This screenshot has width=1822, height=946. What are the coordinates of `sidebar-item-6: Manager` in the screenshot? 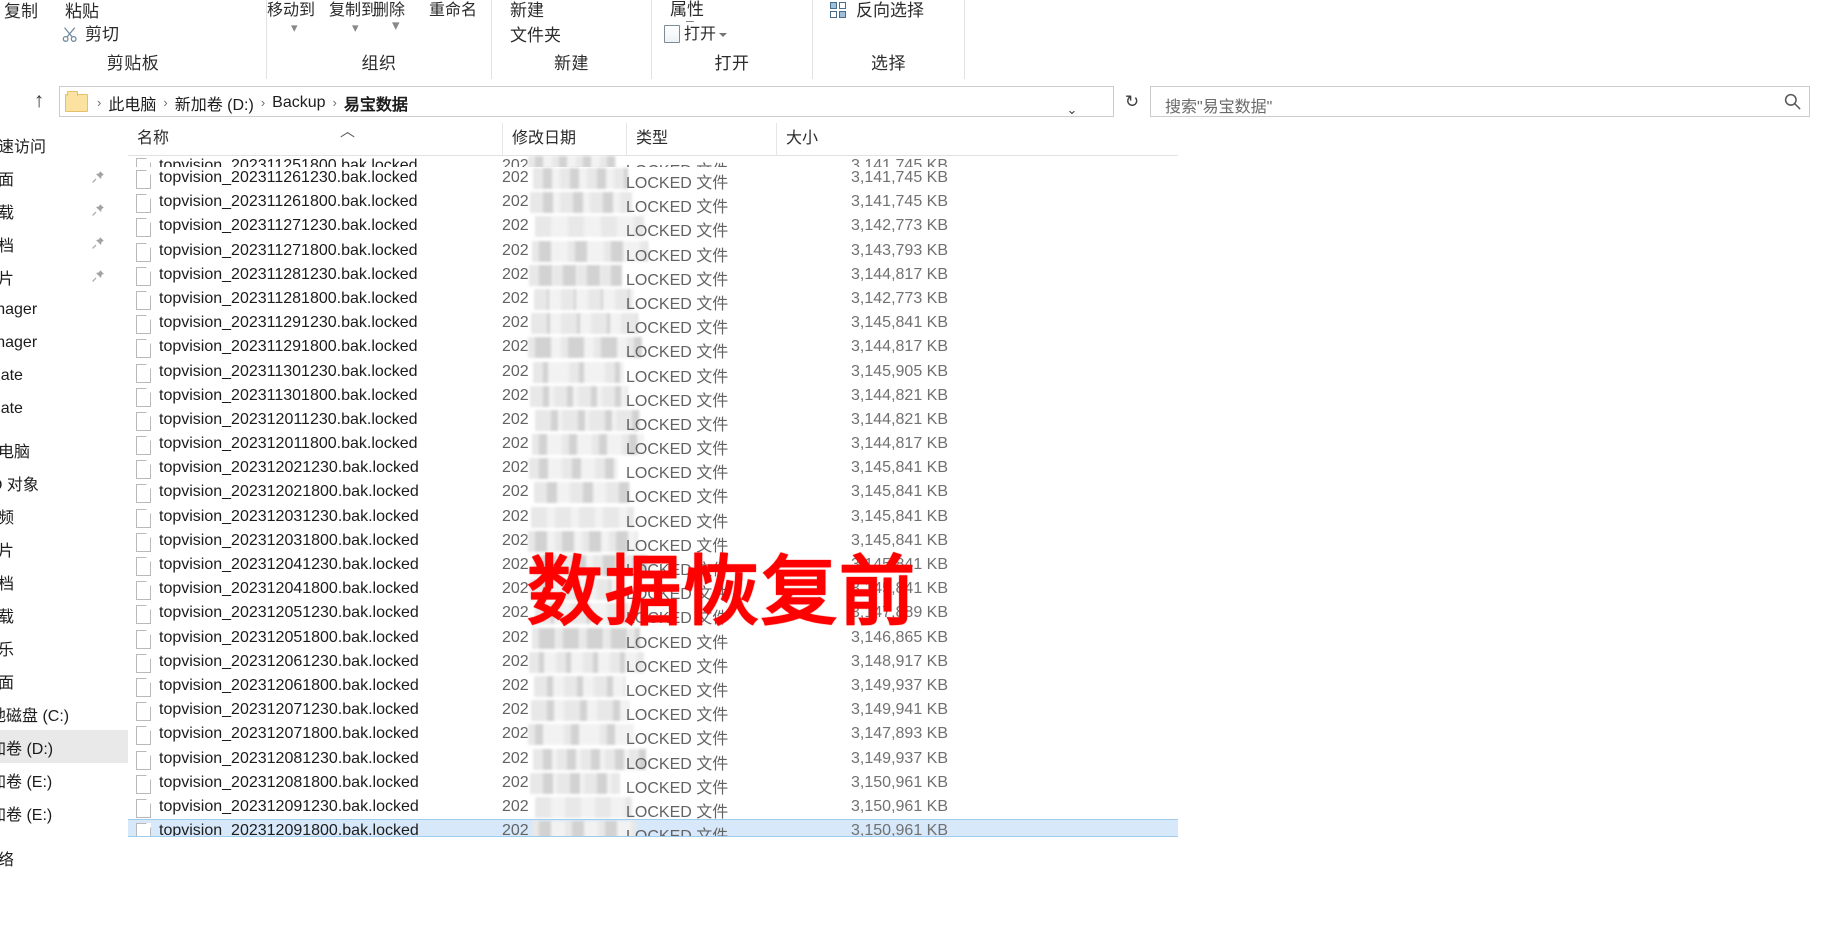 It's located at (64, 342).